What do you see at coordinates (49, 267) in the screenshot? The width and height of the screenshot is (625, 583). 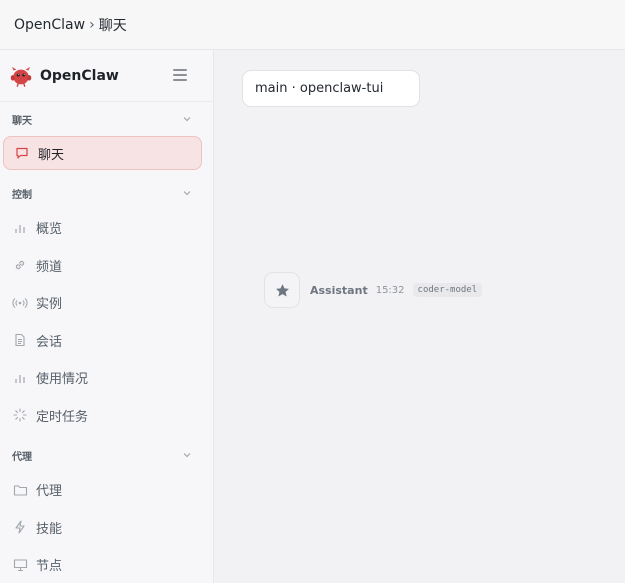 I see `sidebar-item-label: 频道` at bounding box center [49, 267].